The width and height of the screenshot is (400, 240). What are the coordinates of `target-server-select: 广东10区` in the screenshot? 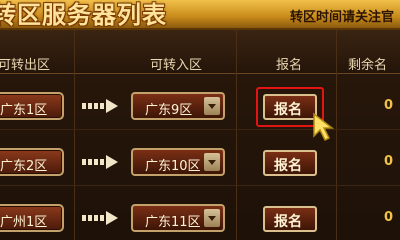 It's located at (178, 162).